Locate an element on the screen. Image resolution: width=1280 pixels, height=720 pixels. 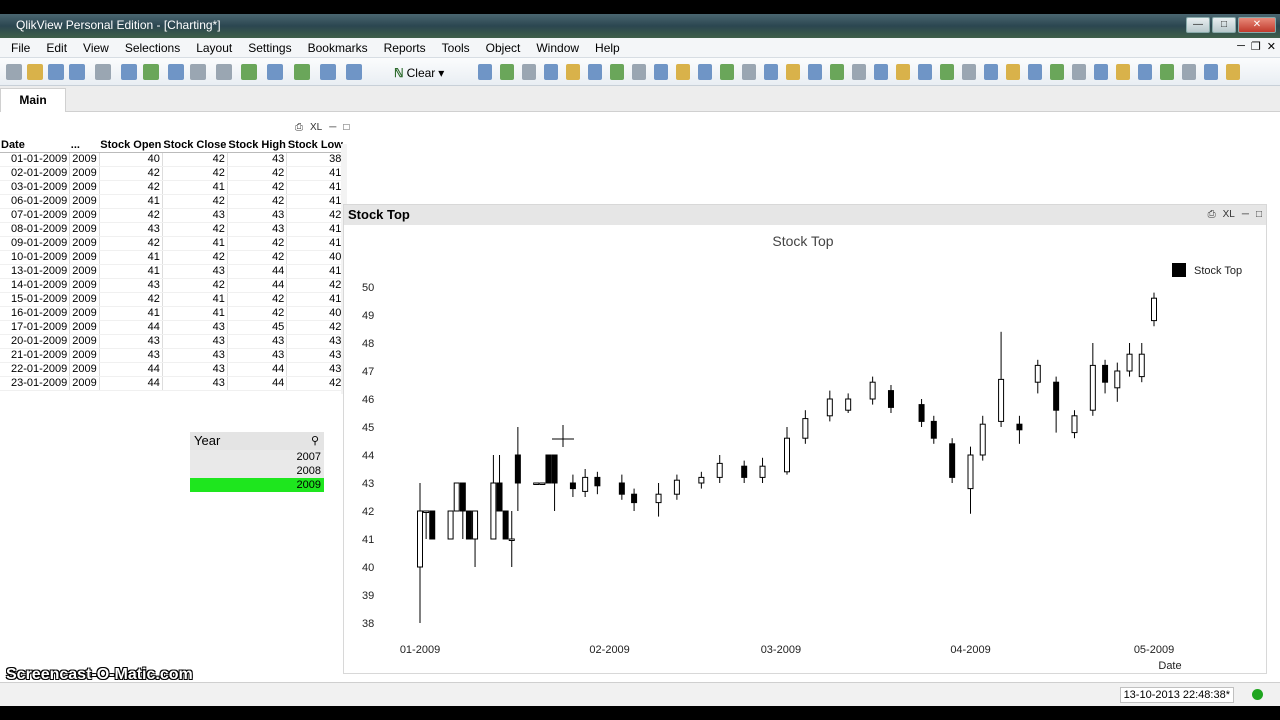
print-icon is located at coordinates (103, 72).